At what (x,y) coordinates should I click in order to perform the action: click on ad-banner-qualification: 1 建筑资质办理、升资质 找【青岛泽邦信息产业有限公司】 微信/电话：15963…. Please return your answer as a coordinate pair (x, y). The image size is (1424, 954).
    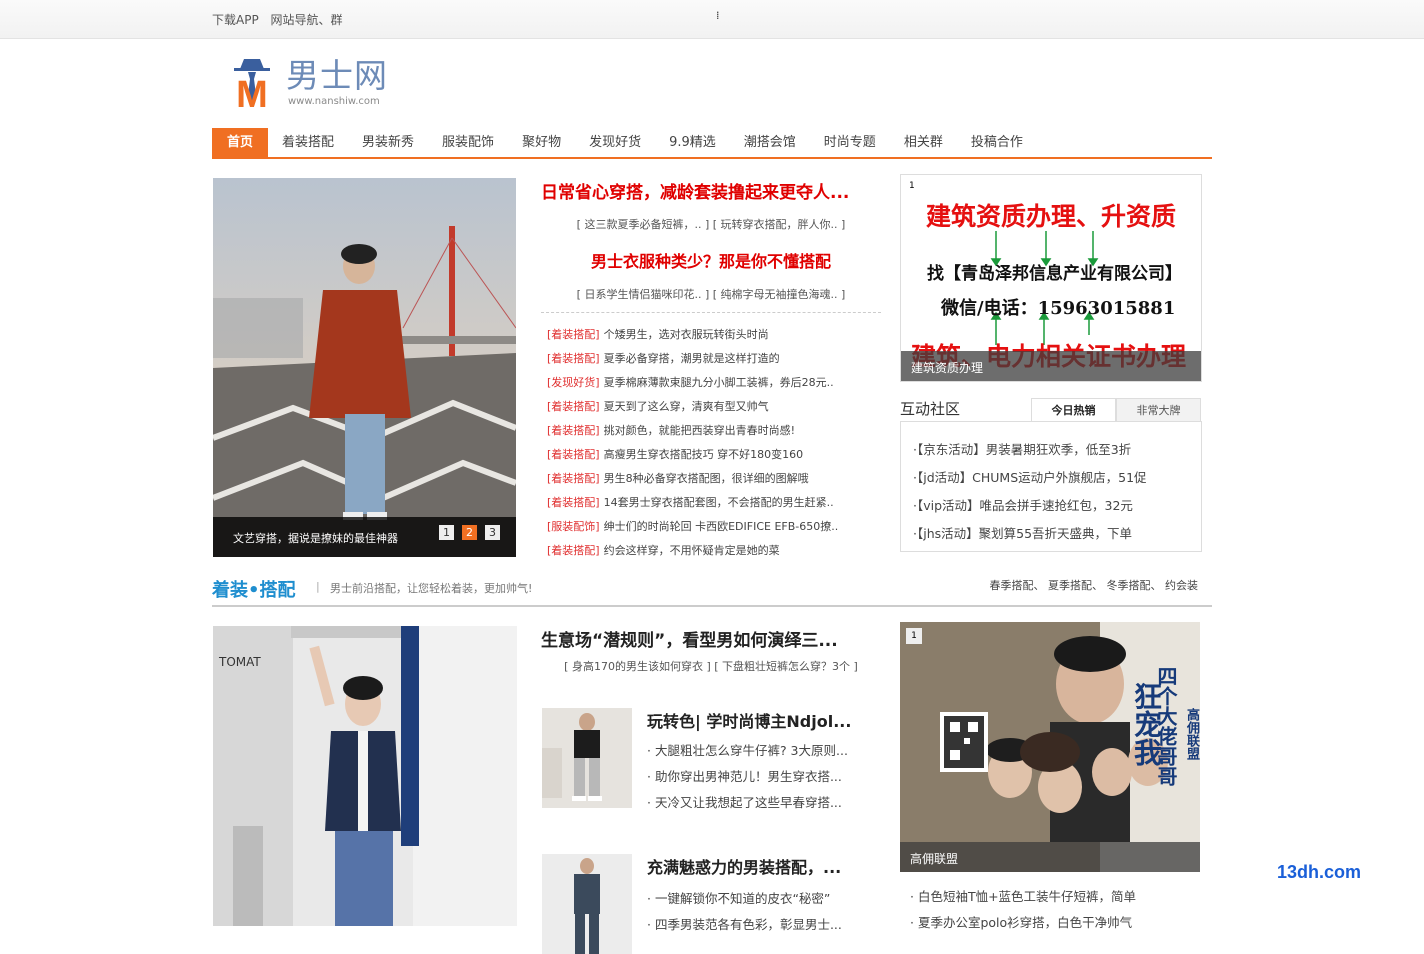
    Looking at the image, I should click on (1051, 278).